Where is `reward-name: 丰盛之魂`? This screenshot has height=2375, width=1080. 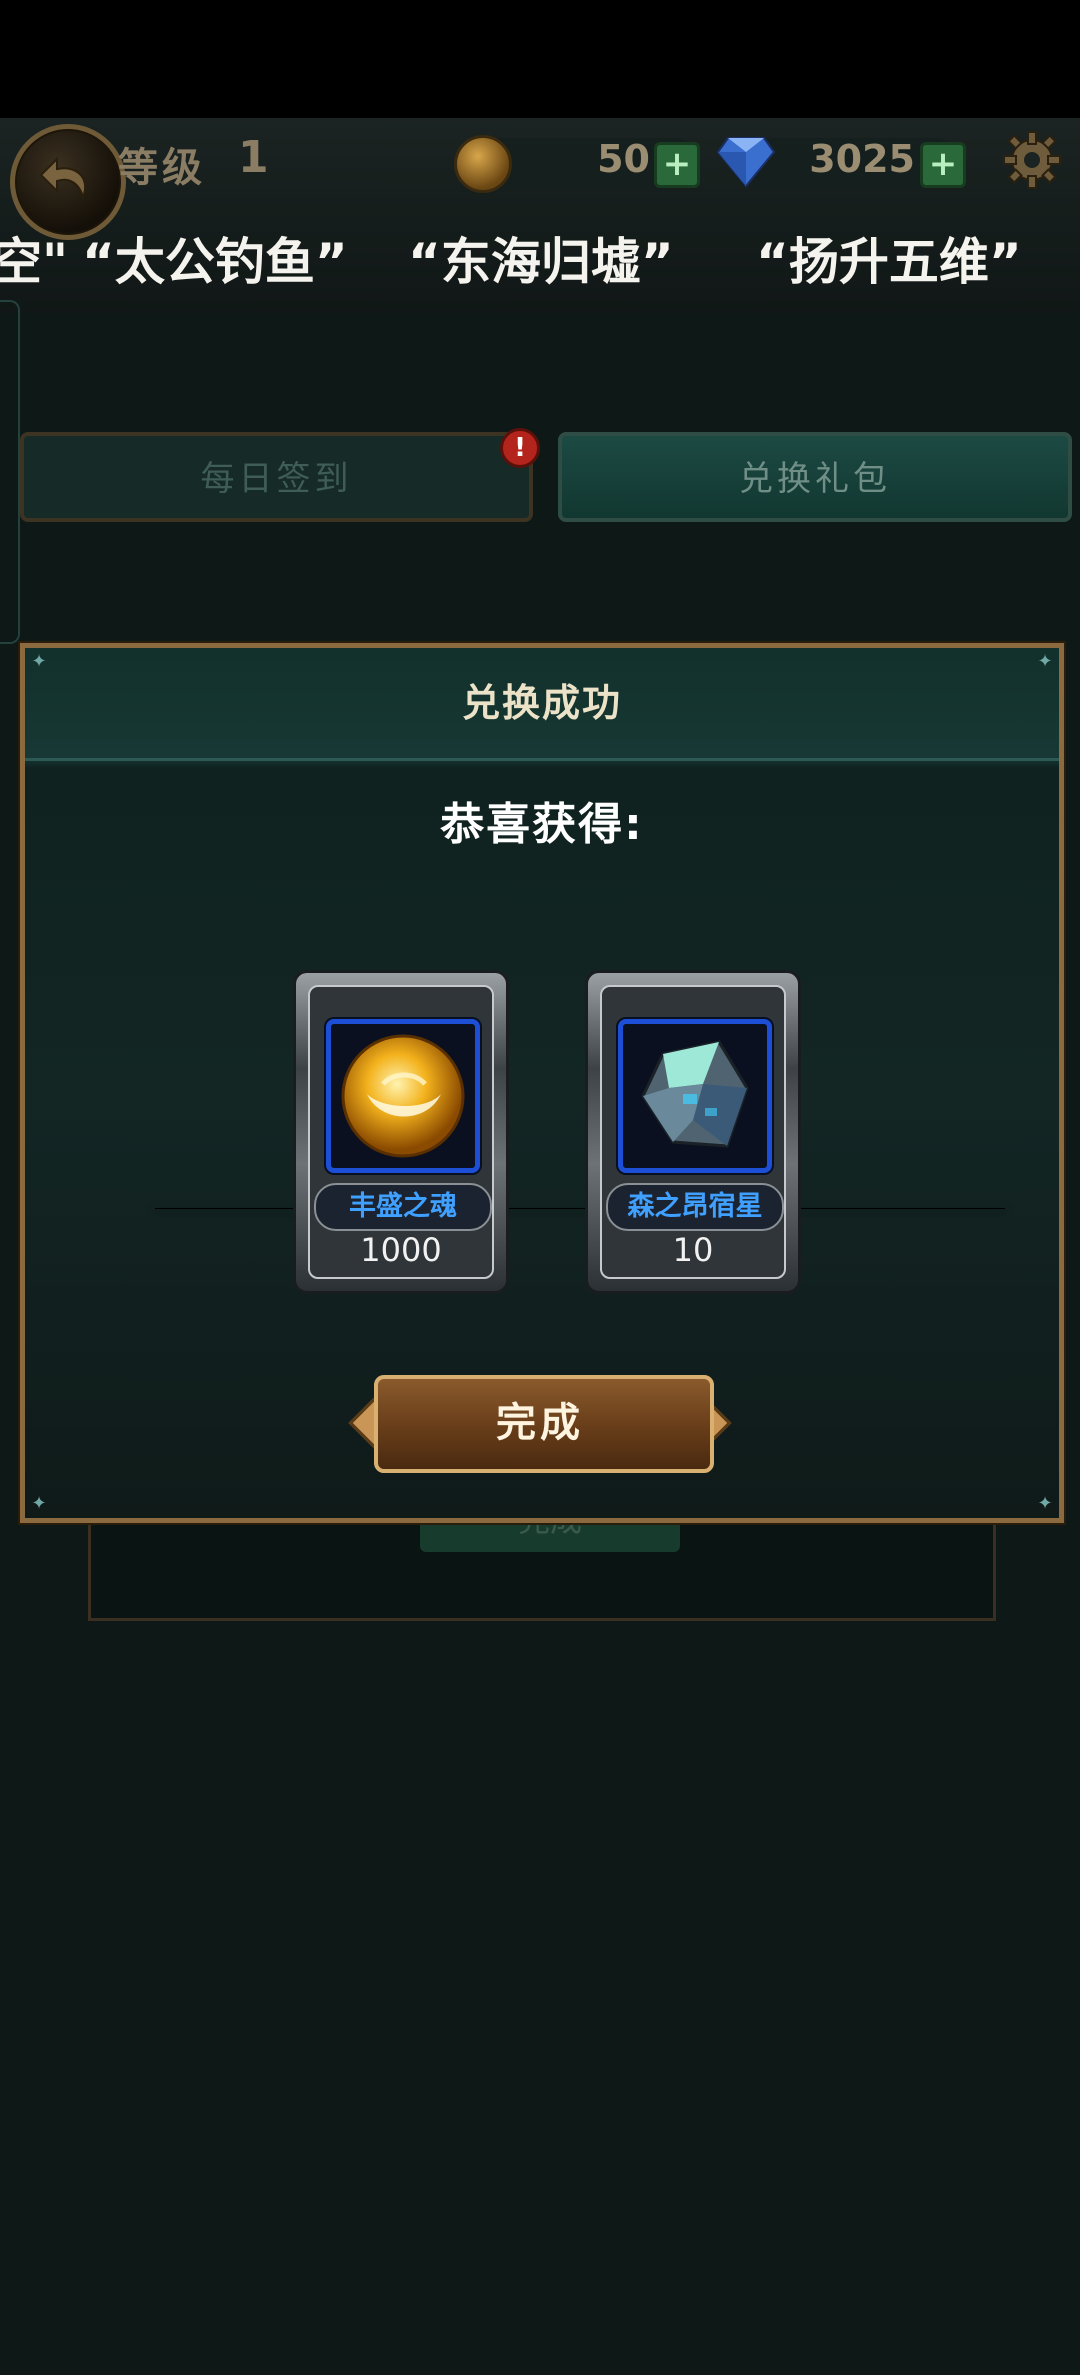 reward-name: 丰盛之魂 is located at coordinates (403, 1206).